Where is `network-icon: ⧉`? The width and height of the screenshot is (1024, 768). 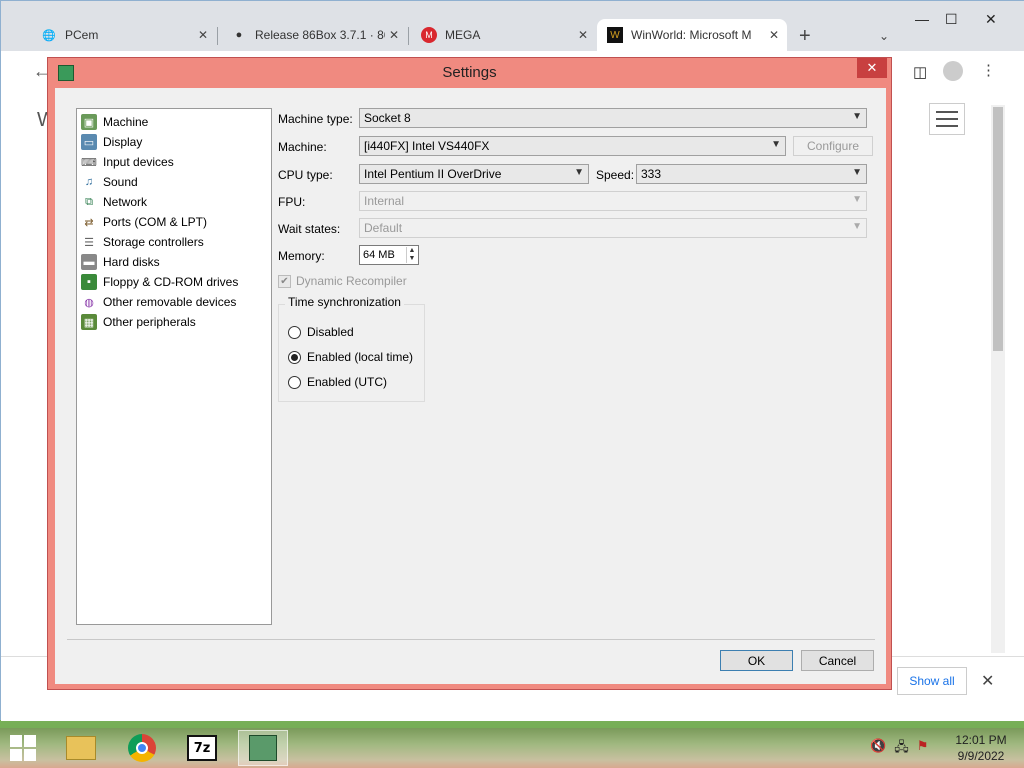
network-icon: ⧉ is located at coordinates (89, 201).